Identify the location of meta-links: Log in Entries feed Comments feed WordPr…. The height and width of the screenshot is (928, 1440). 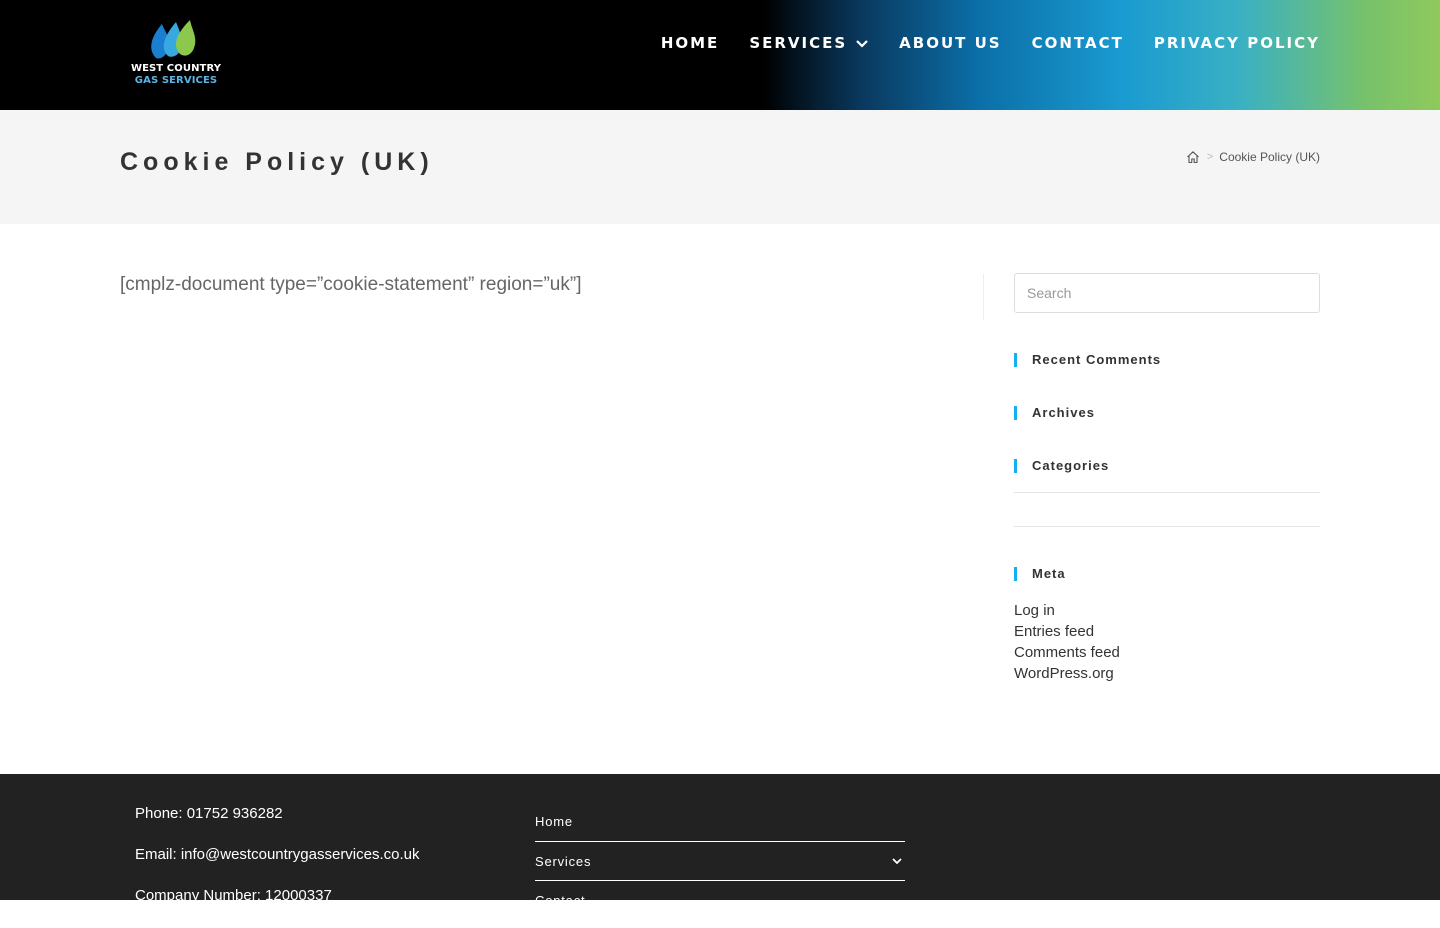
(1067, 642).